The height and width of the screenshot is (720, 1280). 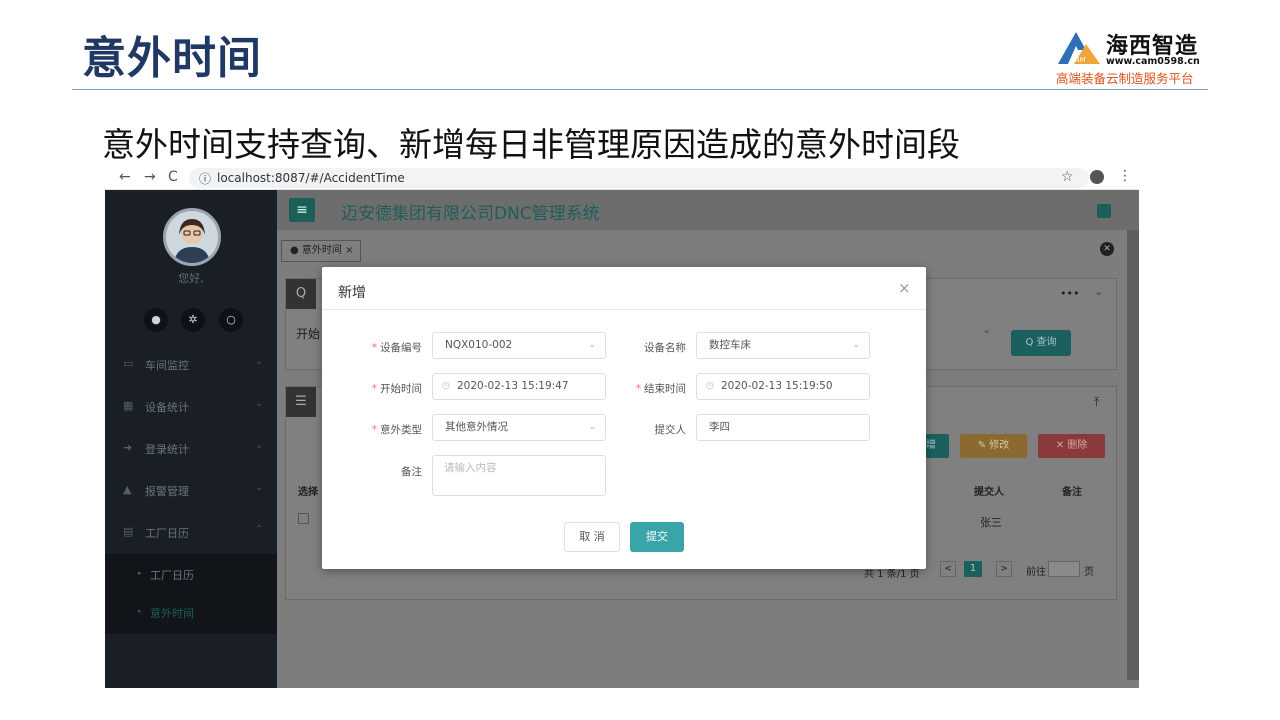 I want to click on address-bar: ⓘ localhost:8087/#/AccidentTime, so click(x=639, y=178).